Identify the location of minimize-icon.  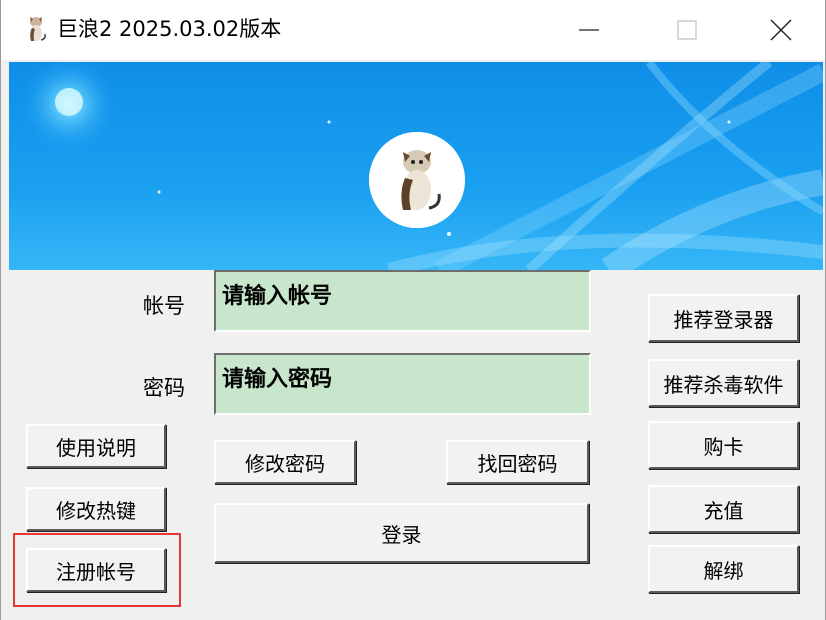
(589, 30).